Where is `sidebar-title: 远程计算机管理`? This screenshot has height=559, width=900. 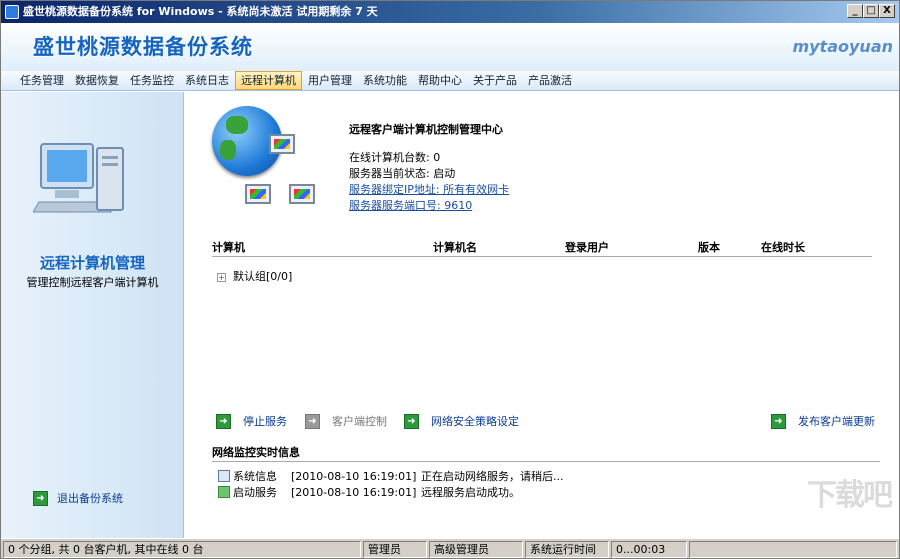
sidebar-title: 远程计算机管理 is located at coordinates (92, 263).